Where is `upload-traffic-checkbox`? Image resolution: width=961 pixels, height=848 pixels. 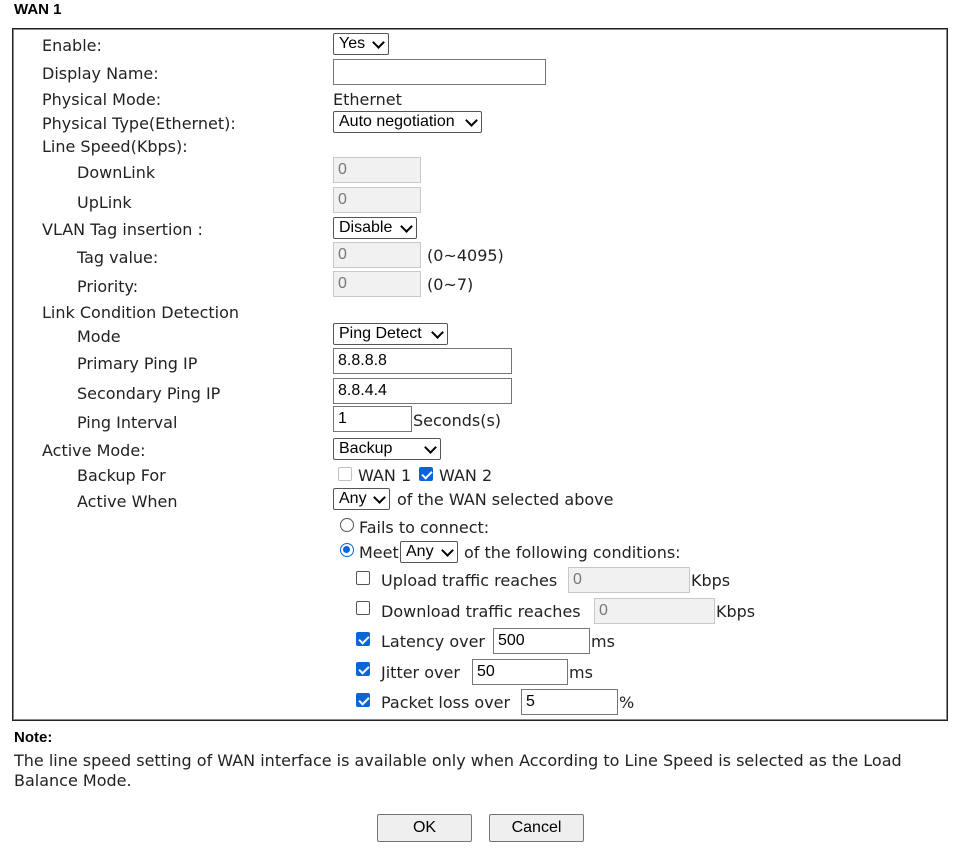 upload-traffic-checkbox is located at coordinates (363, 578).